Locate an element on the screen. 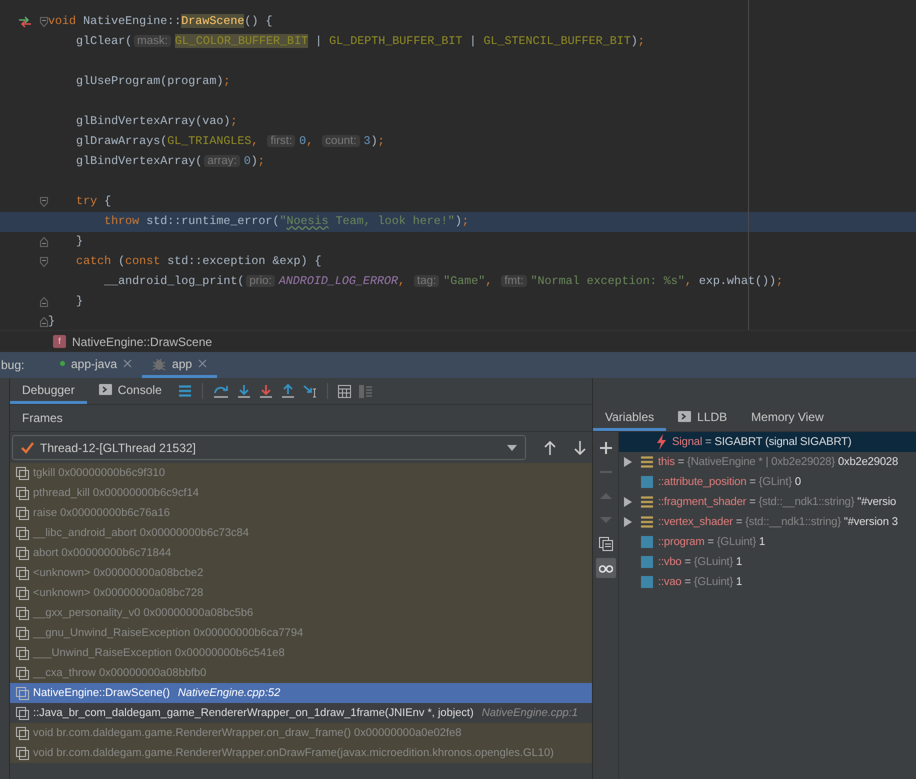 This screenshot has height=779, width=916. panel-title: Frames is located at coordinates (42, 418).